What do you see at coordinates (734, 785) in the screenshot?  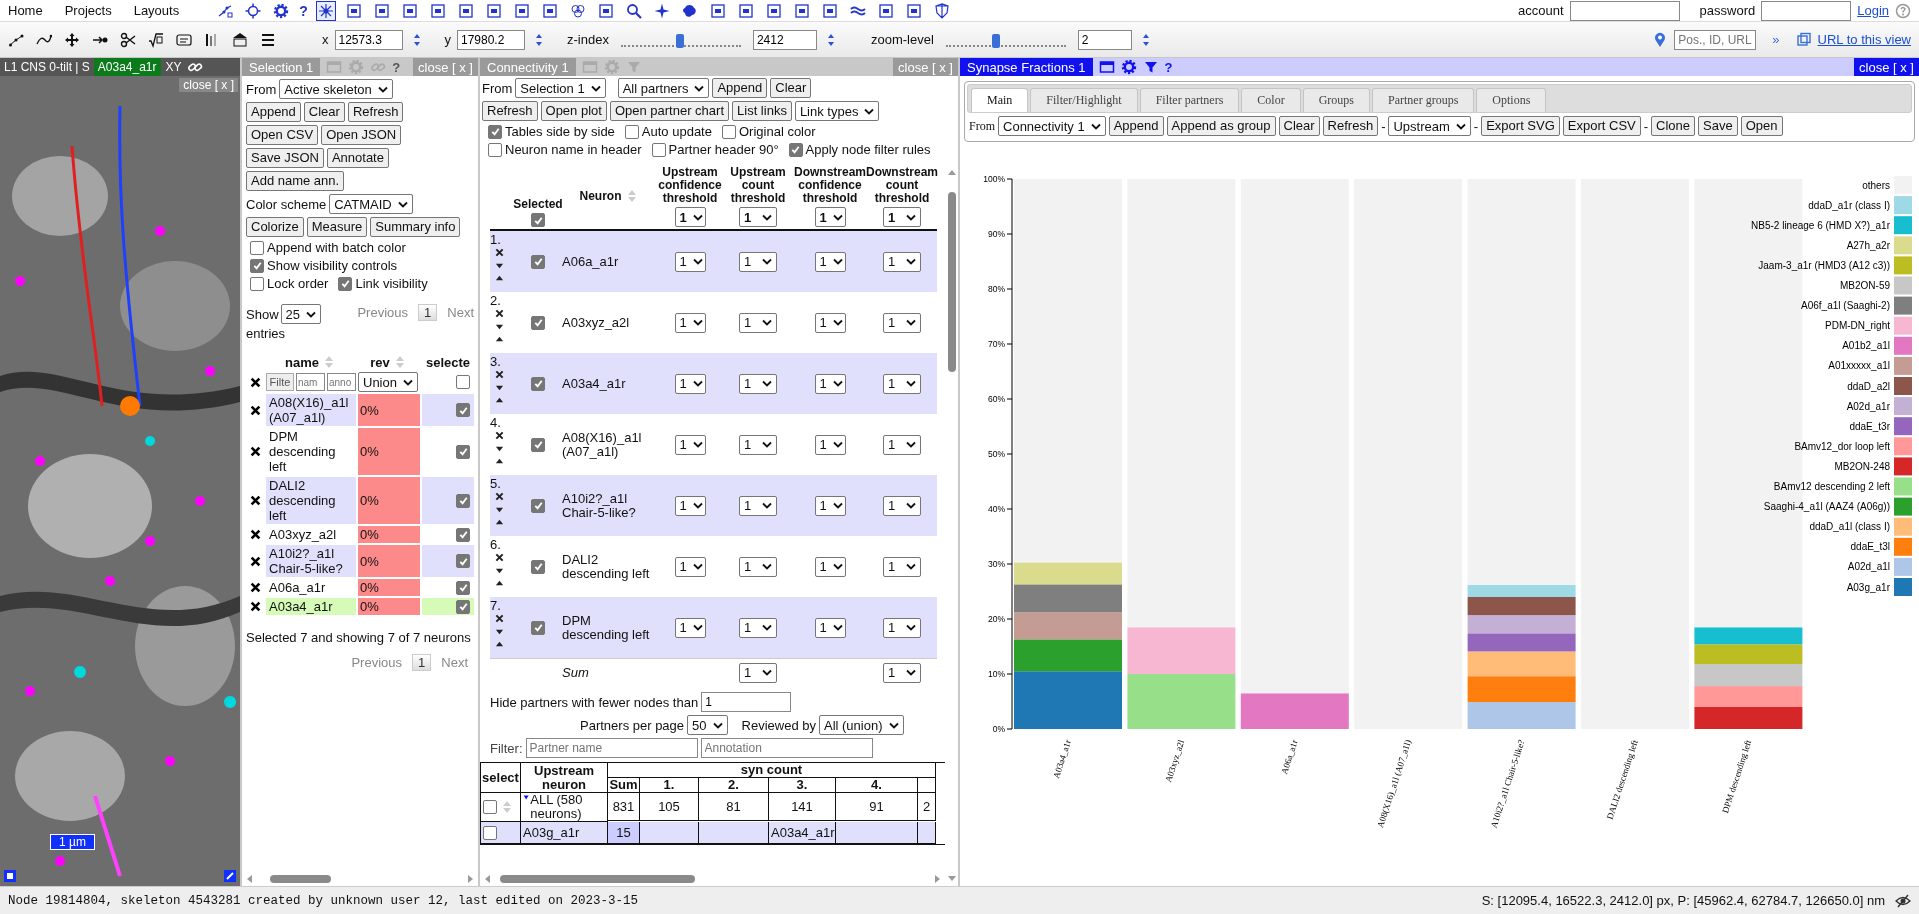 I see `column-header: 2.` at bounding box center [734, 785].